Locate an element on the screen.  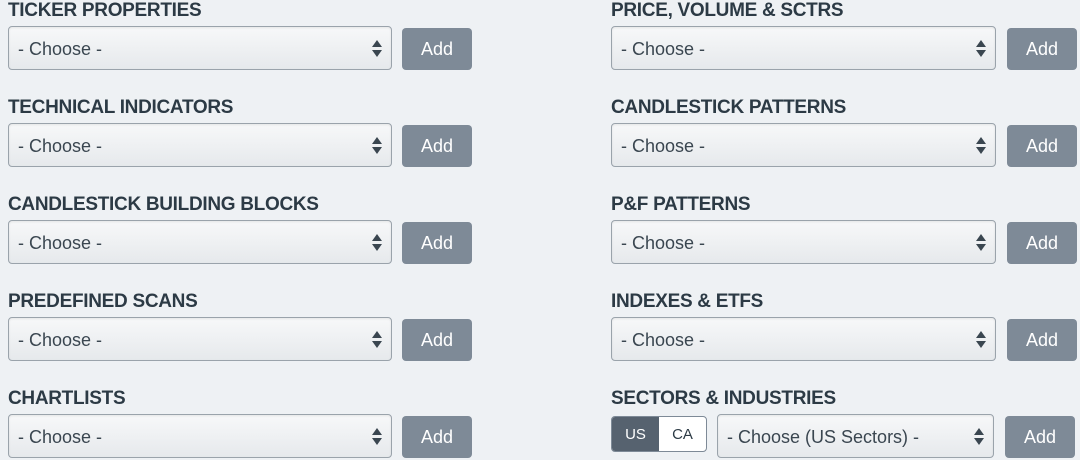
section-title: PRICE, VOLUME & SCTRS is located at coordinates (727, 10).